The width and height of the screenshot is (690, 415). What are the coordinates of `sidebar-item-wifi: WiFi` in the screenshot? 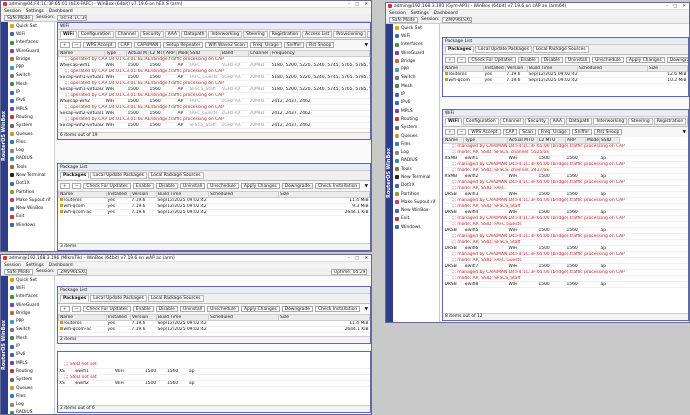 It's located at (27, 34).